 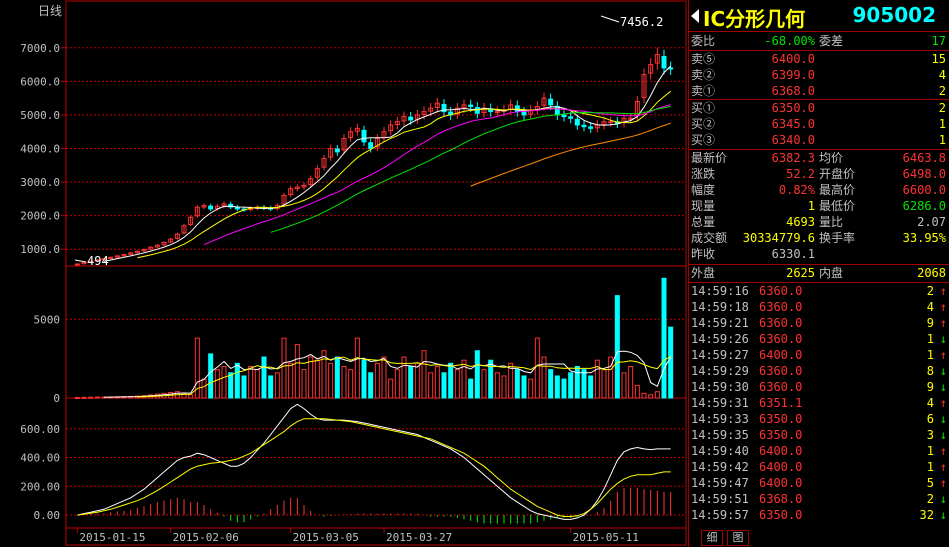 I want to click on sell-row: 卖② 6399.0 4, so click(x=819, y=75).